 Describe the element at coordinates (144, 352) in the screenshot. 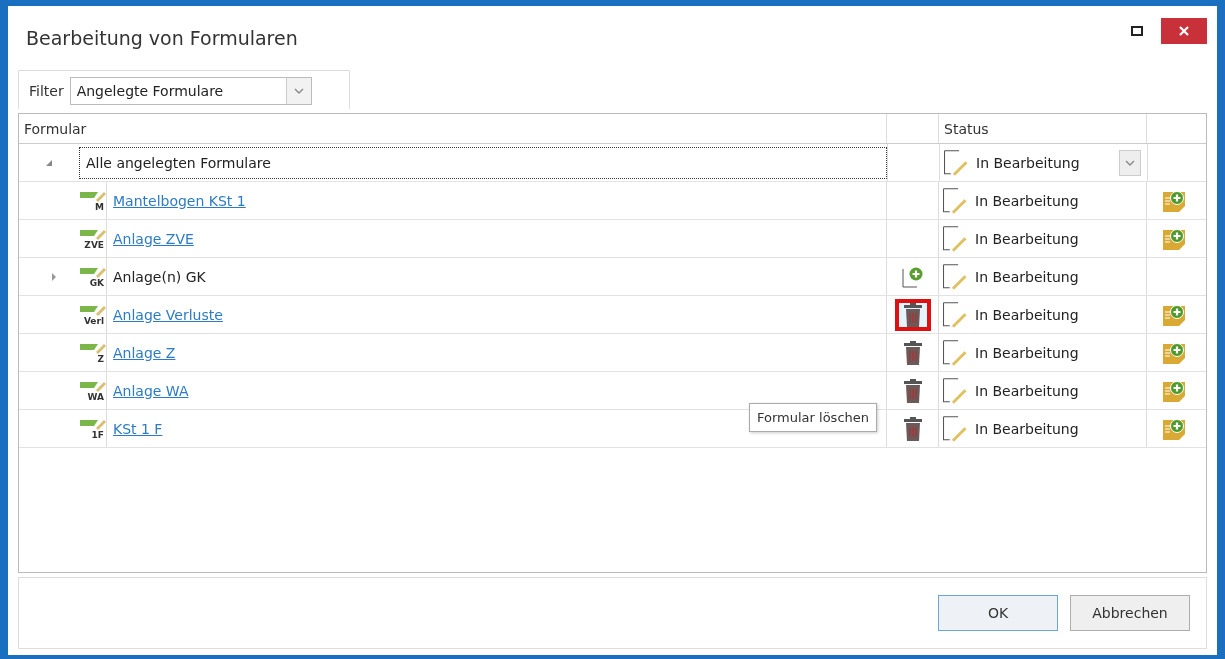

I see `form-link: Anlage Z` at that location.